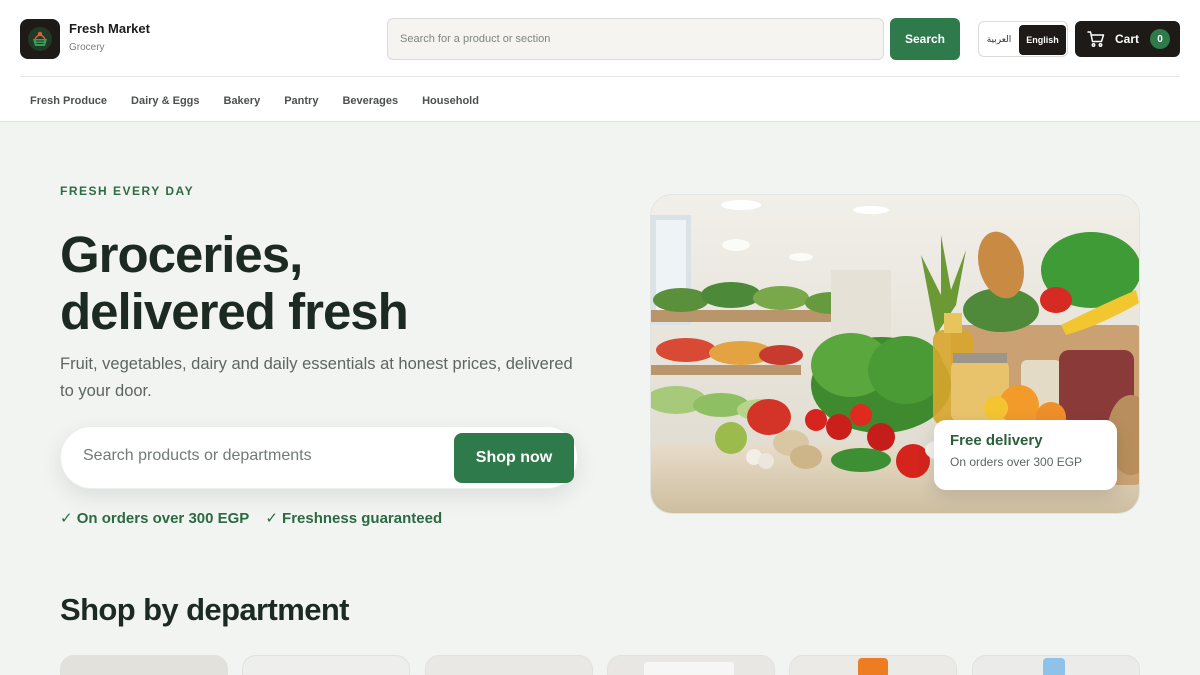 The height and width of the screenshot is (675, 1200). What do you see at coordinates (109, 28) in the screenshot?
I see `brand-name: Fresh Market` at bounding box center [109, 28].